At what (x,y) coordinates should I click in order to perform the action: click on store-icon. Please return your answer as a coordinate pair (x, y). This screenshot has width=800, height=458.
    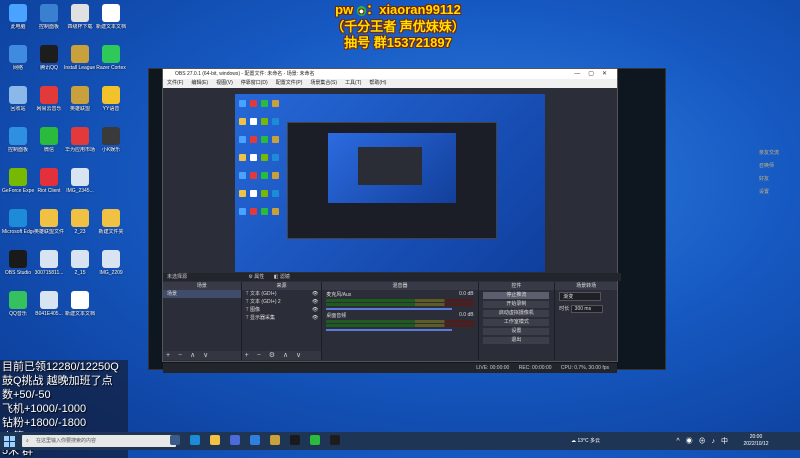
    Looking at the image, I should click on (235, 440).